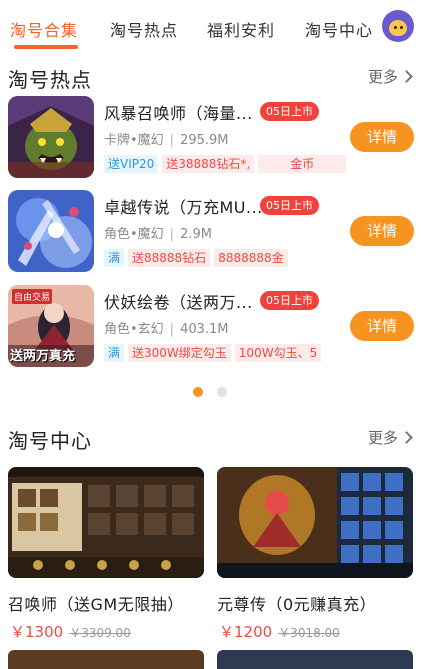  I want to click on account-card: 元尊传（0元赚真充） ￥1200 ￥3018.00, so click(315, 554).